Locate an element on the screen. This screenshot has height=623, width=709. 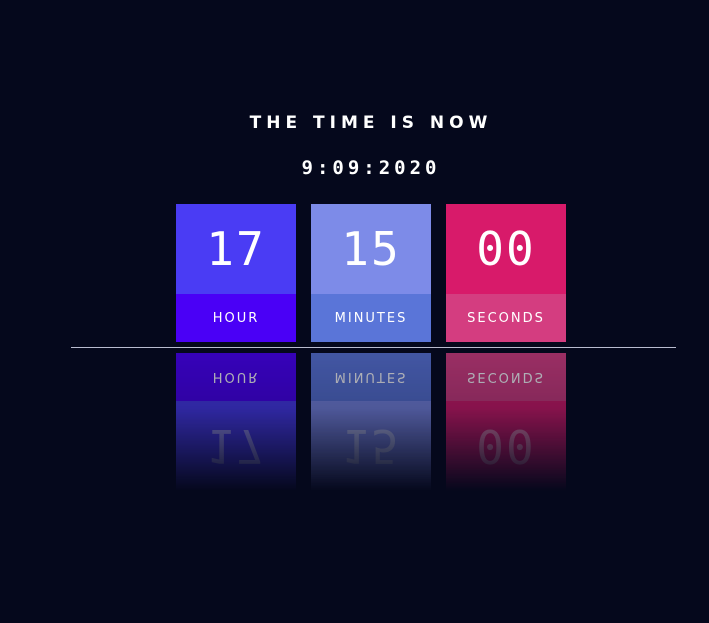
hour-label-reflection: HOUR is located at coordinates (236, 377).